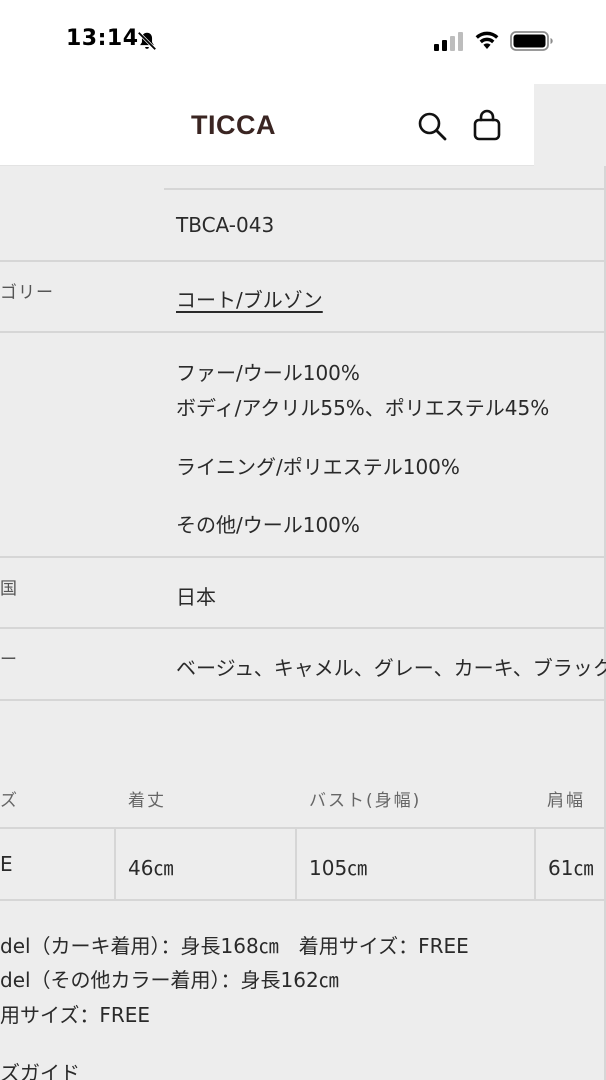 The height and width of the screenshot is (1080, 606). Describe the element at coordinates (318, 467) in the screenshot. I see `material-line: ライニング/ポリエステル100%` at that location.